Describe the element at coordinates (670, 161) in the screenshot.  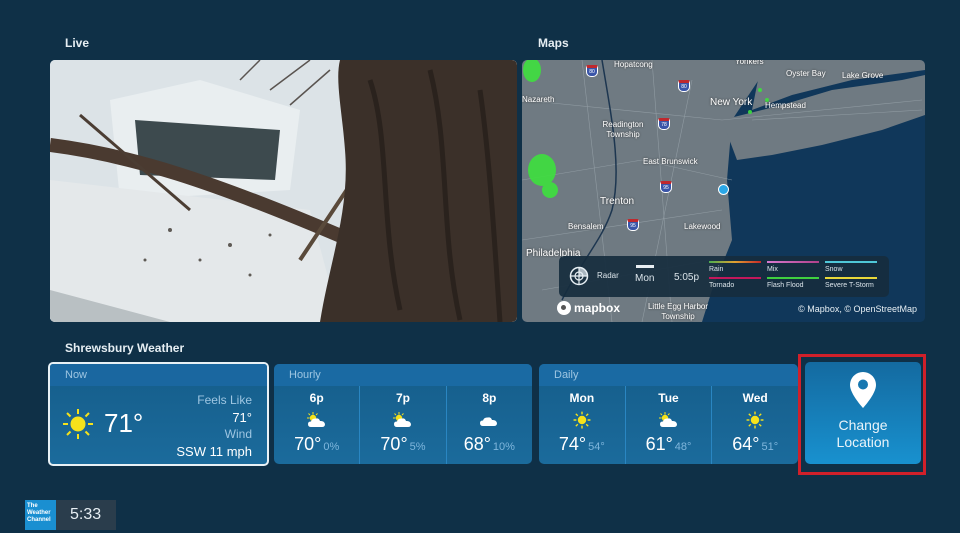
I see `map-label: East Brunswick` at that location.